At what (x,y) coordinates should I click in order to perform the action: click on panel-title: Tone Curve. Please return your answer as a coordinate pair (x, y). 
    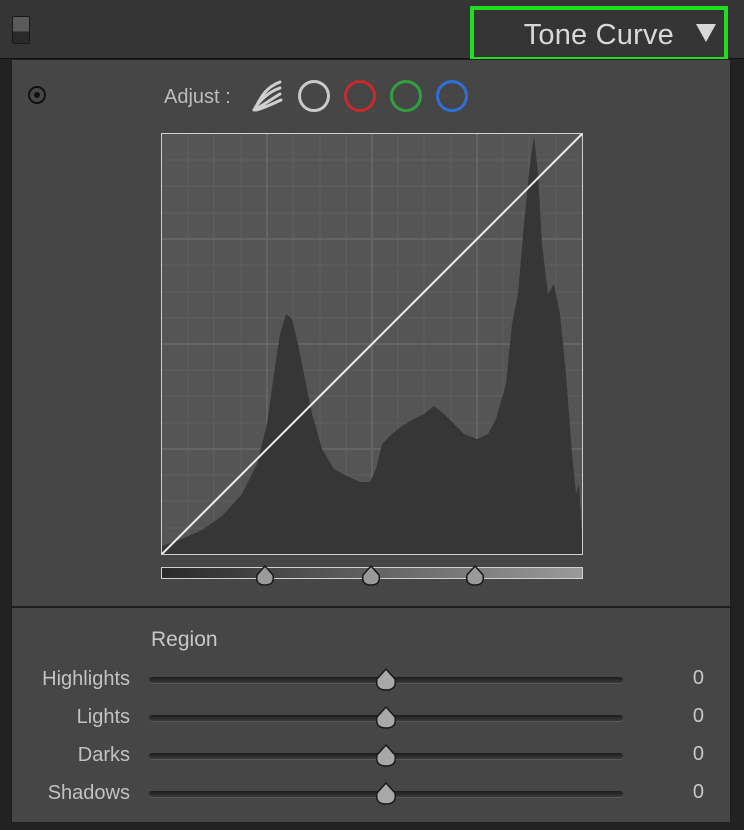
    Looking at the image, I should click on (599, 35).